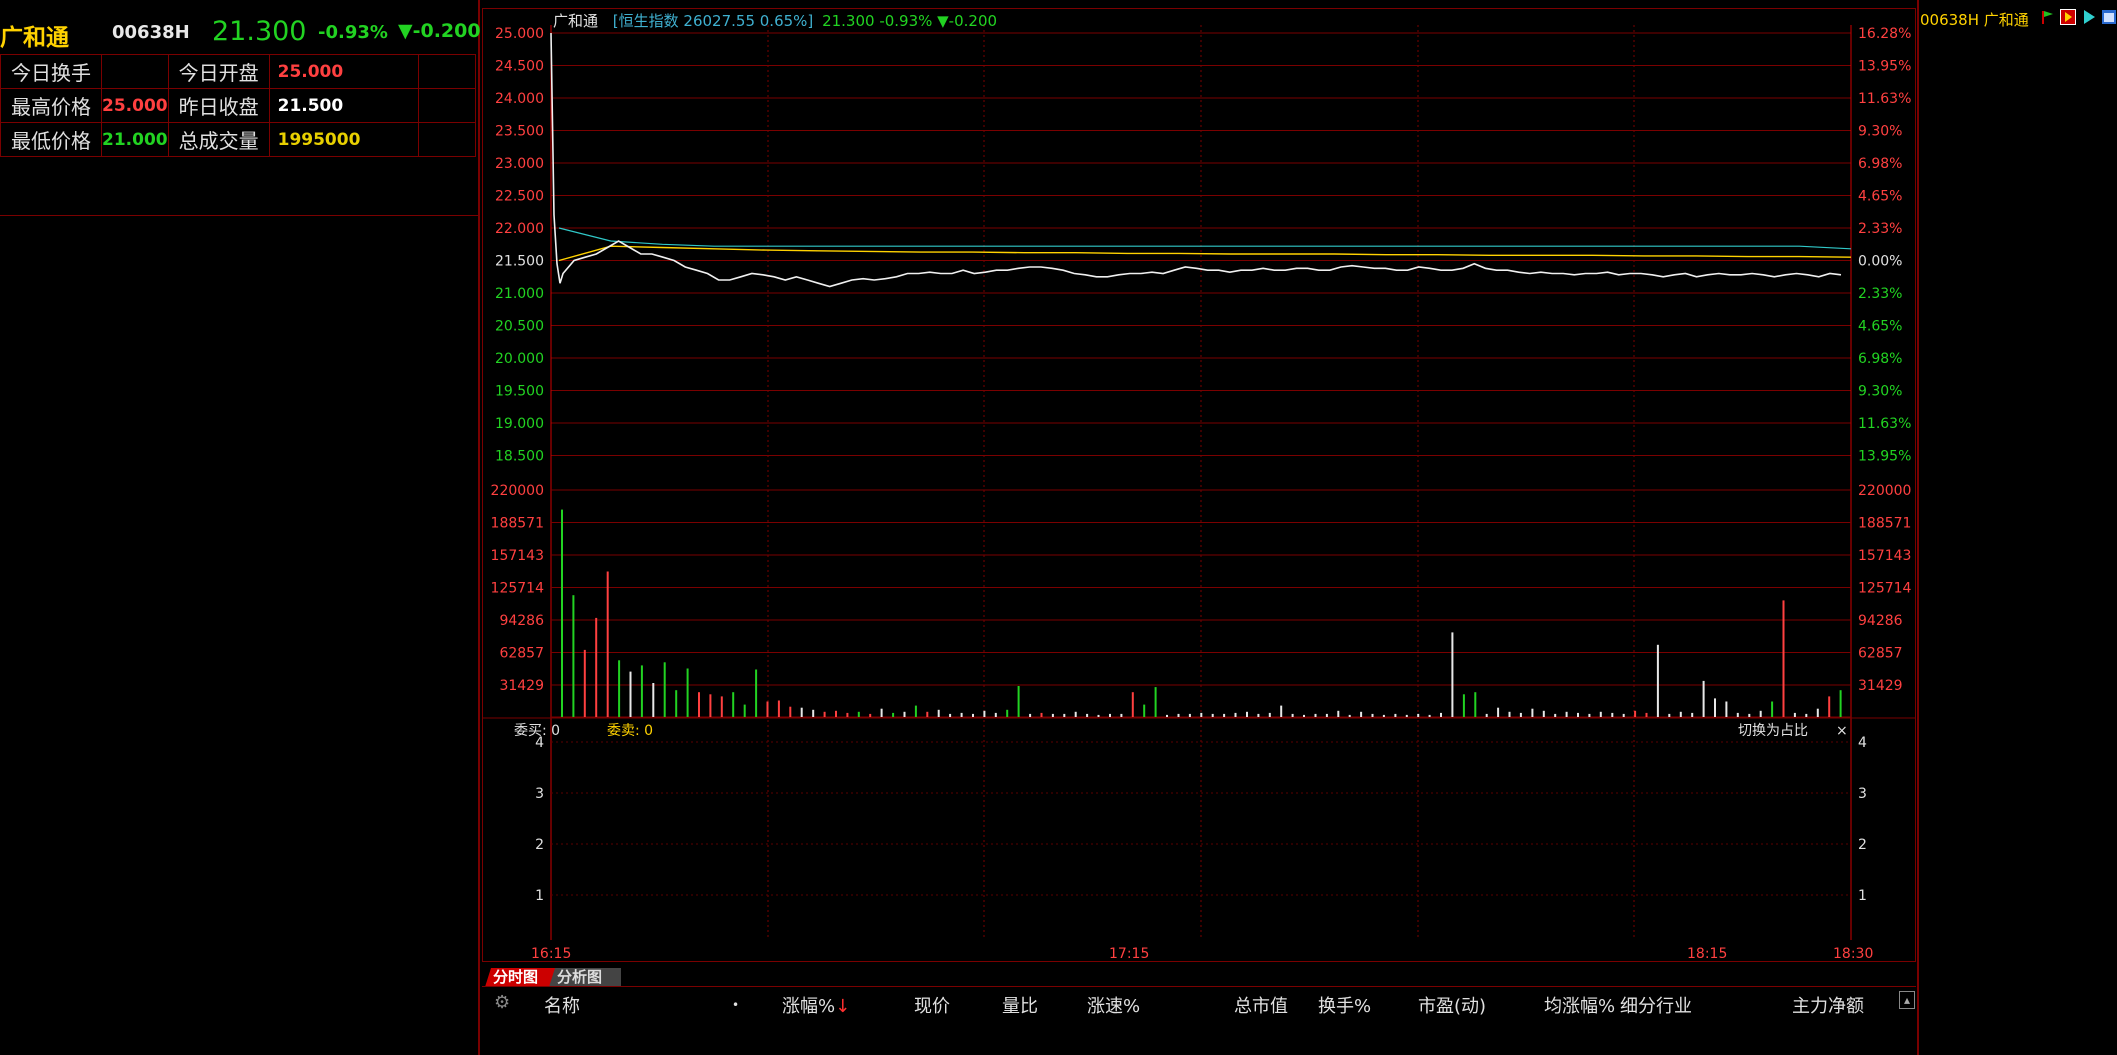 This screenshot has width=2117, height=1055. What do you see at coordinates (1113, 1005) in the screenshot?
I see `col-speed: 涨速%` at bounding box center [1113, 1005].